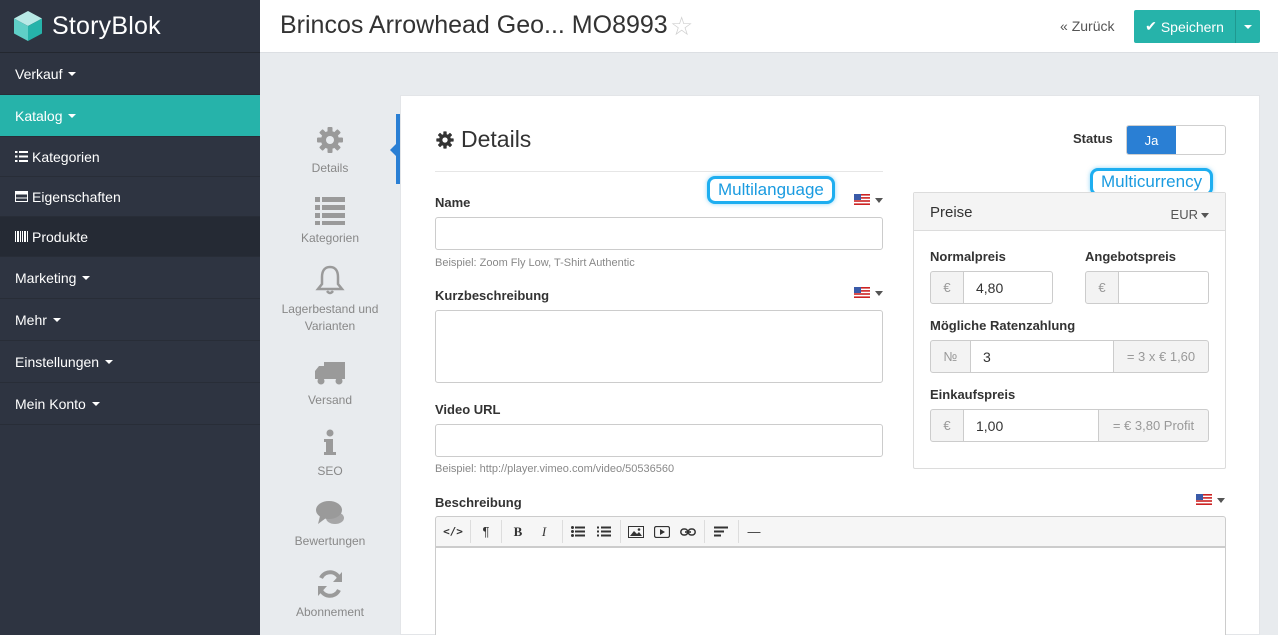 The height and width of the screenshot is (635, 1278). Describe the element at coordinates (130, 197) in the screenshot. I see `sidebar-item-eigenschaften: Eigenschaften` at that location.